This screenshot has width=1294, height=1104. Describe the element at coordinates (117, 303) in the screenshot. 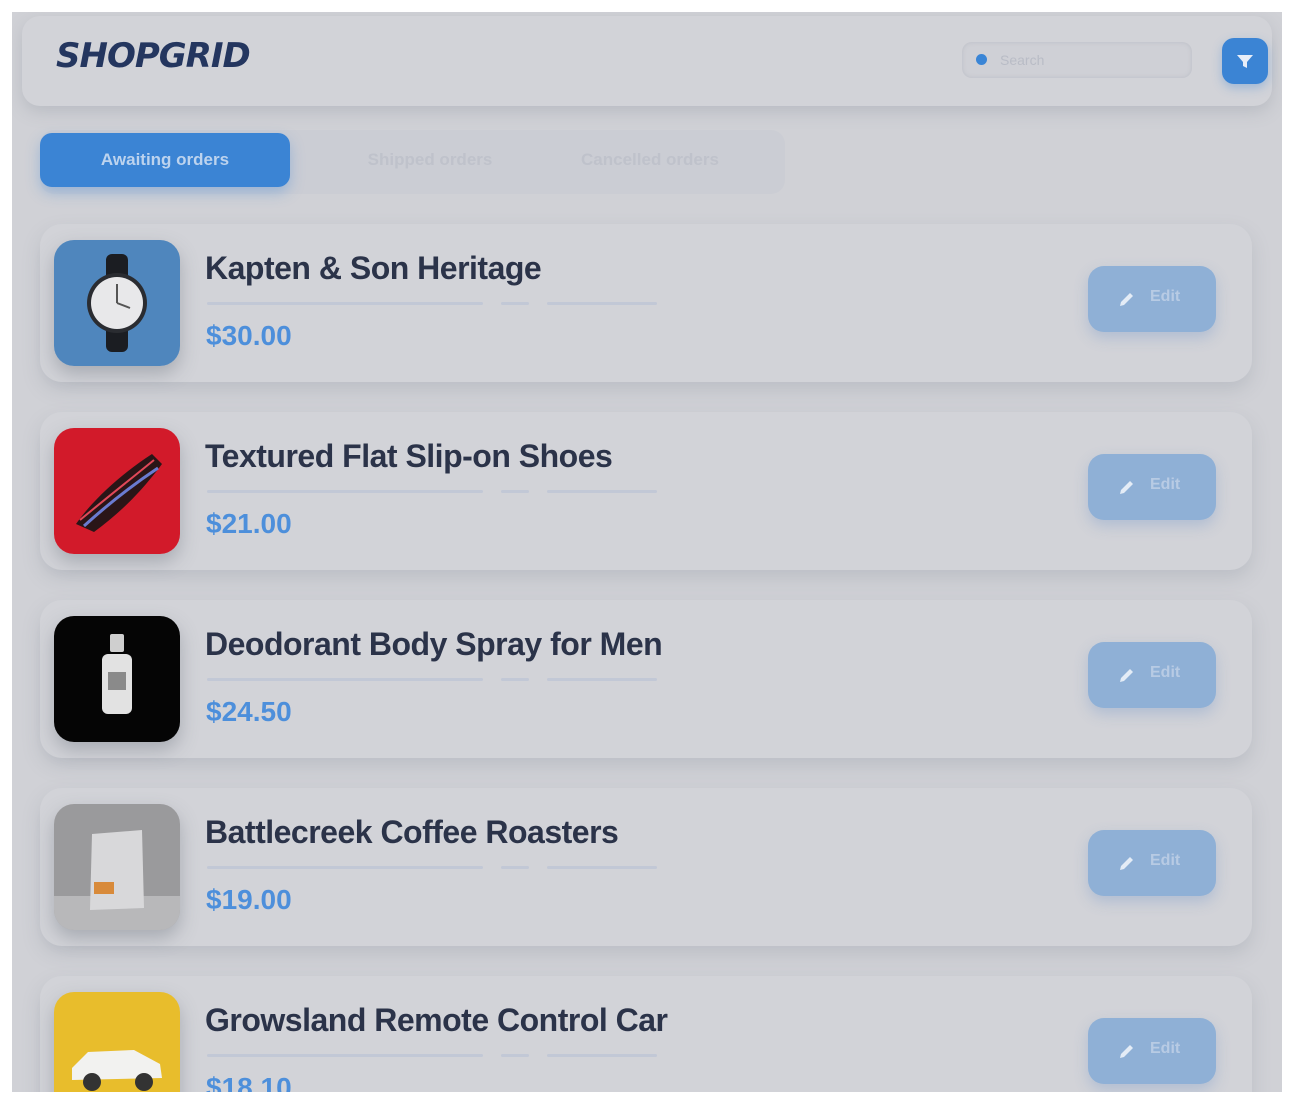

I see `watch-image` at that location.